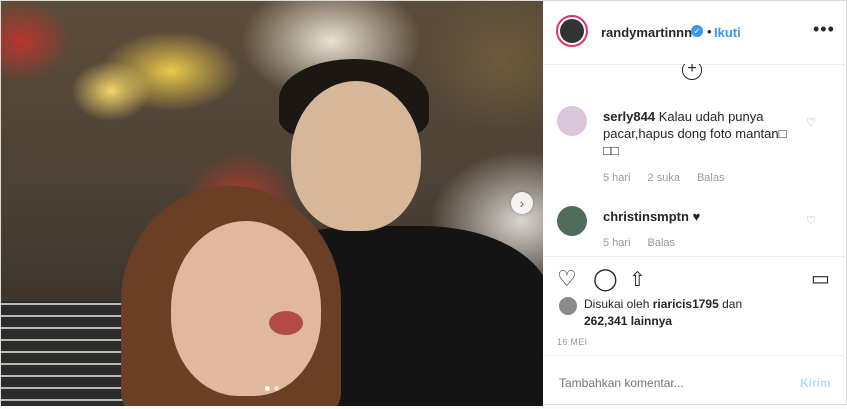  What do you see at coordinates (646, 32) in the screenshot?
I see `author-username: randymartinnn` at bounding box center [646, 32].